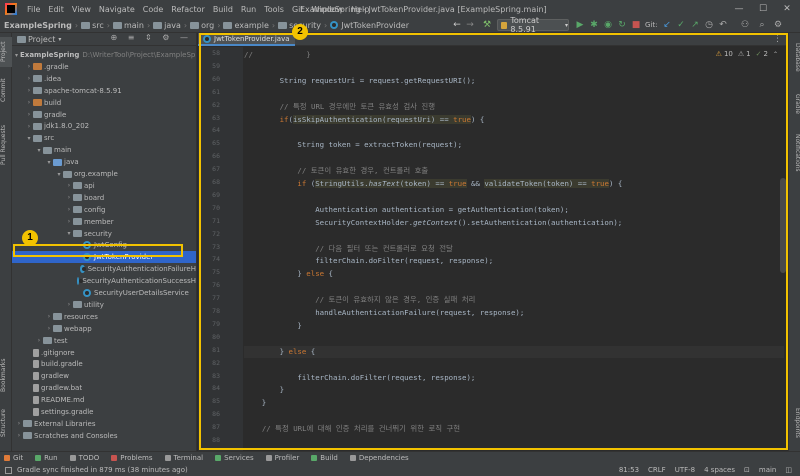 Image resolution: width=800 pixels, height=476 pixels. I want to click on tab-bookmarks: Bookmarks, so click(6, 375).